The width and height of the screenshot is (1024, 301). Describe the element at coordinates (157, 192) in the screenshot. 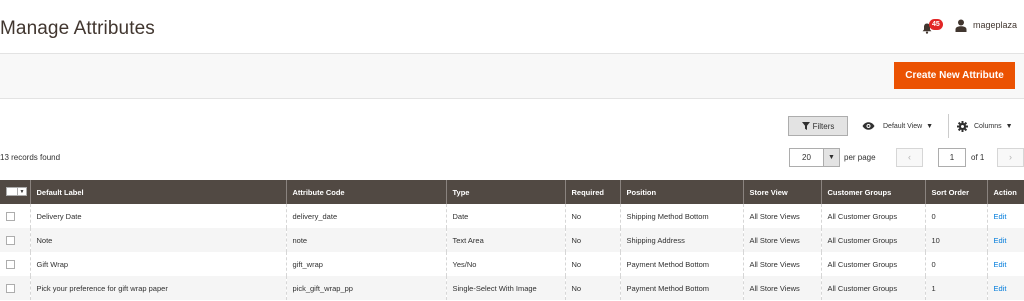

I see `column-header-default-label: Default Label` at that location.